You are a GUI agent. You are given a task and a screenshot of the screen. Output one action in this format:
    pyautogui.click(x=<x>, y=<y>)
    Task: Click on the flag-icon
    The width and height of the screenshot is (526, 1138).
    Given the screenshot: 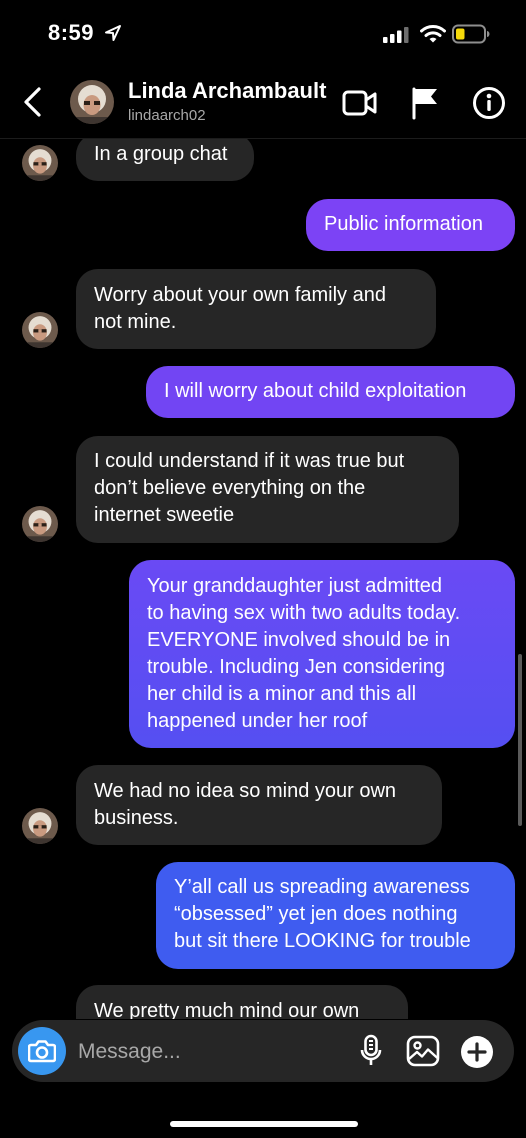 What is the action you would take?
    pyautogui.click(x=425, y=103)
    